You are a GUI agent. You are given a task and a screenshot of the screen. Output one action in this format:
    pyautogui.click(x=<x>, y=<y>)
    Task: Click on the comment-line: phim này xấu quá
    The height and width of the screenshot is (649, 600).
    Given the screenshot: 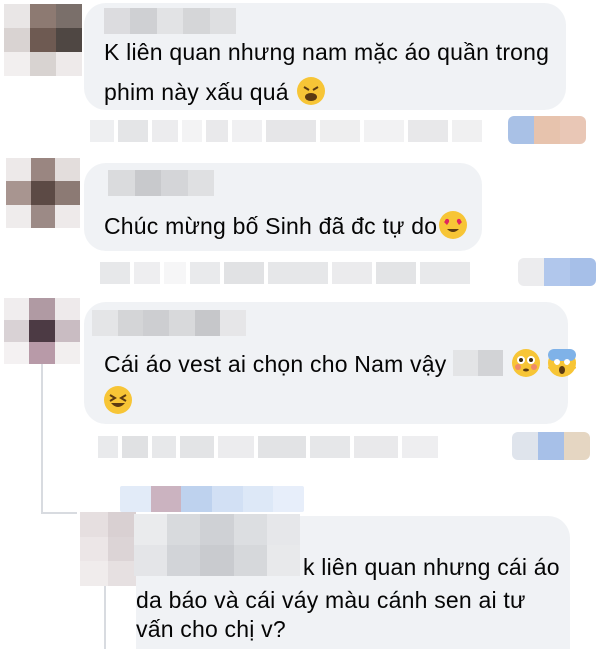 What is the action you would take?
    pyautogui.click(x=196, y=92)
    